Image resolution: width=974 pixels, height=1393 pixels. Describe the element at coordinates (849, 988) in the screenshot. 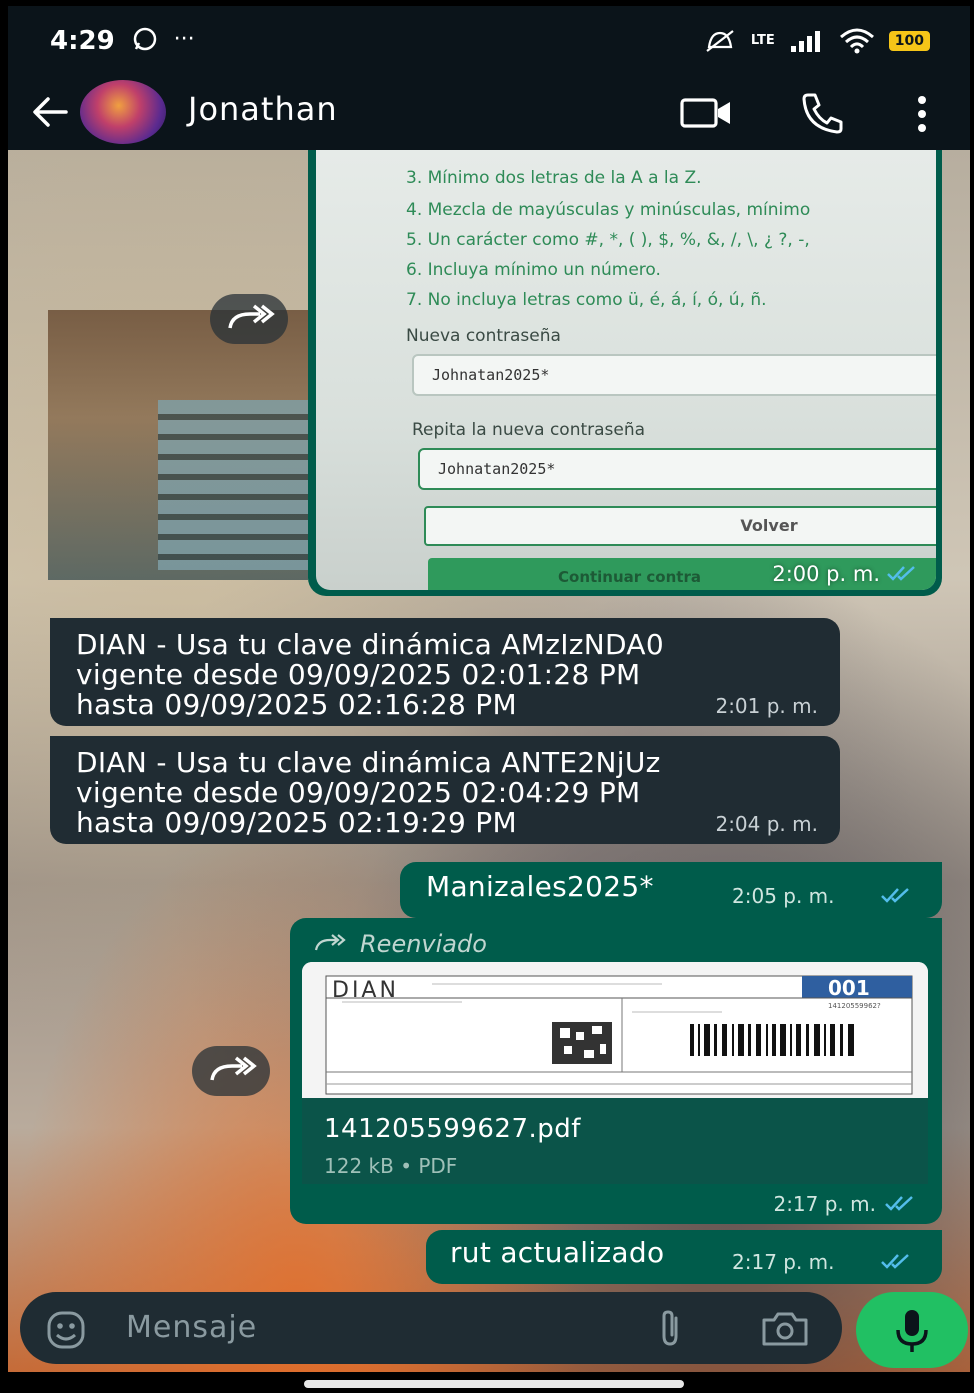

I see `document-form-number: 001` at that location.